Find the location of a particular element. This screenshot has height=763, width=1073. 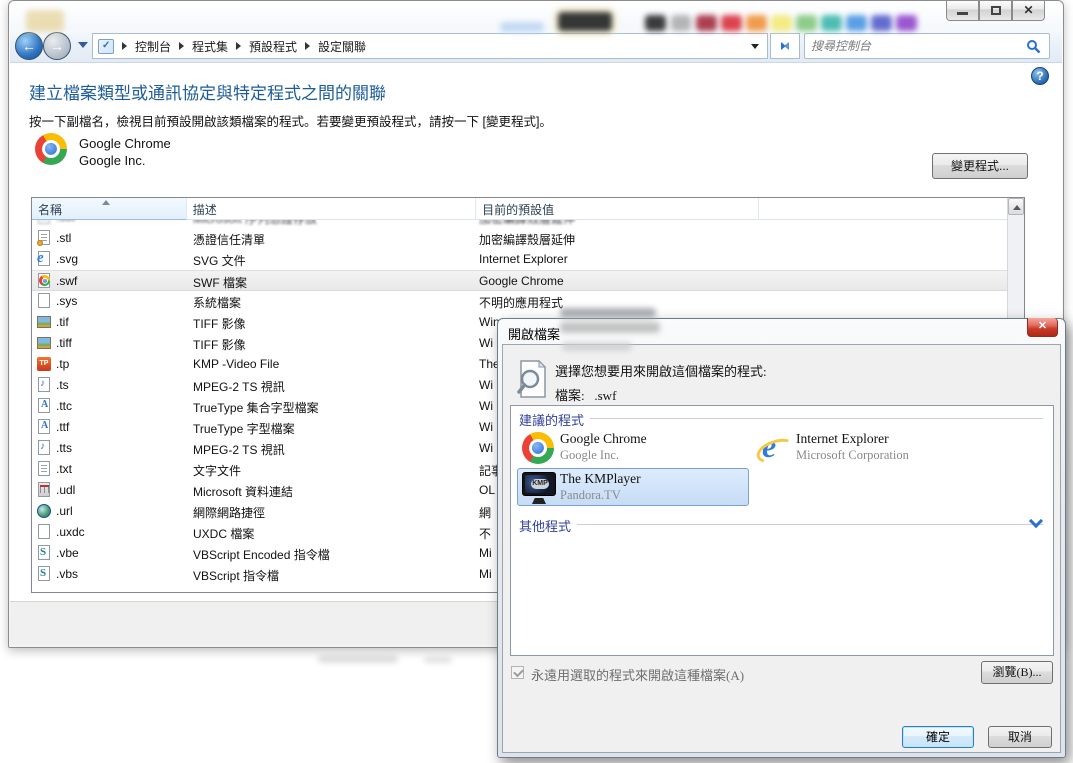

file-description: VBScript 指令檔 is located at coordinates (236, 576).